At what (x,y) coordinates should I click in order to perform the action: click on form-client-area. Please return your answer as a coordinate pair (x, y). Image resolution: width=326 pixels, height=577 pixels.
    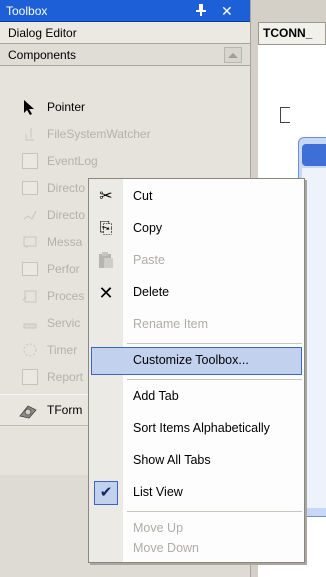
    Looking at the image, I should click on (314, 338).